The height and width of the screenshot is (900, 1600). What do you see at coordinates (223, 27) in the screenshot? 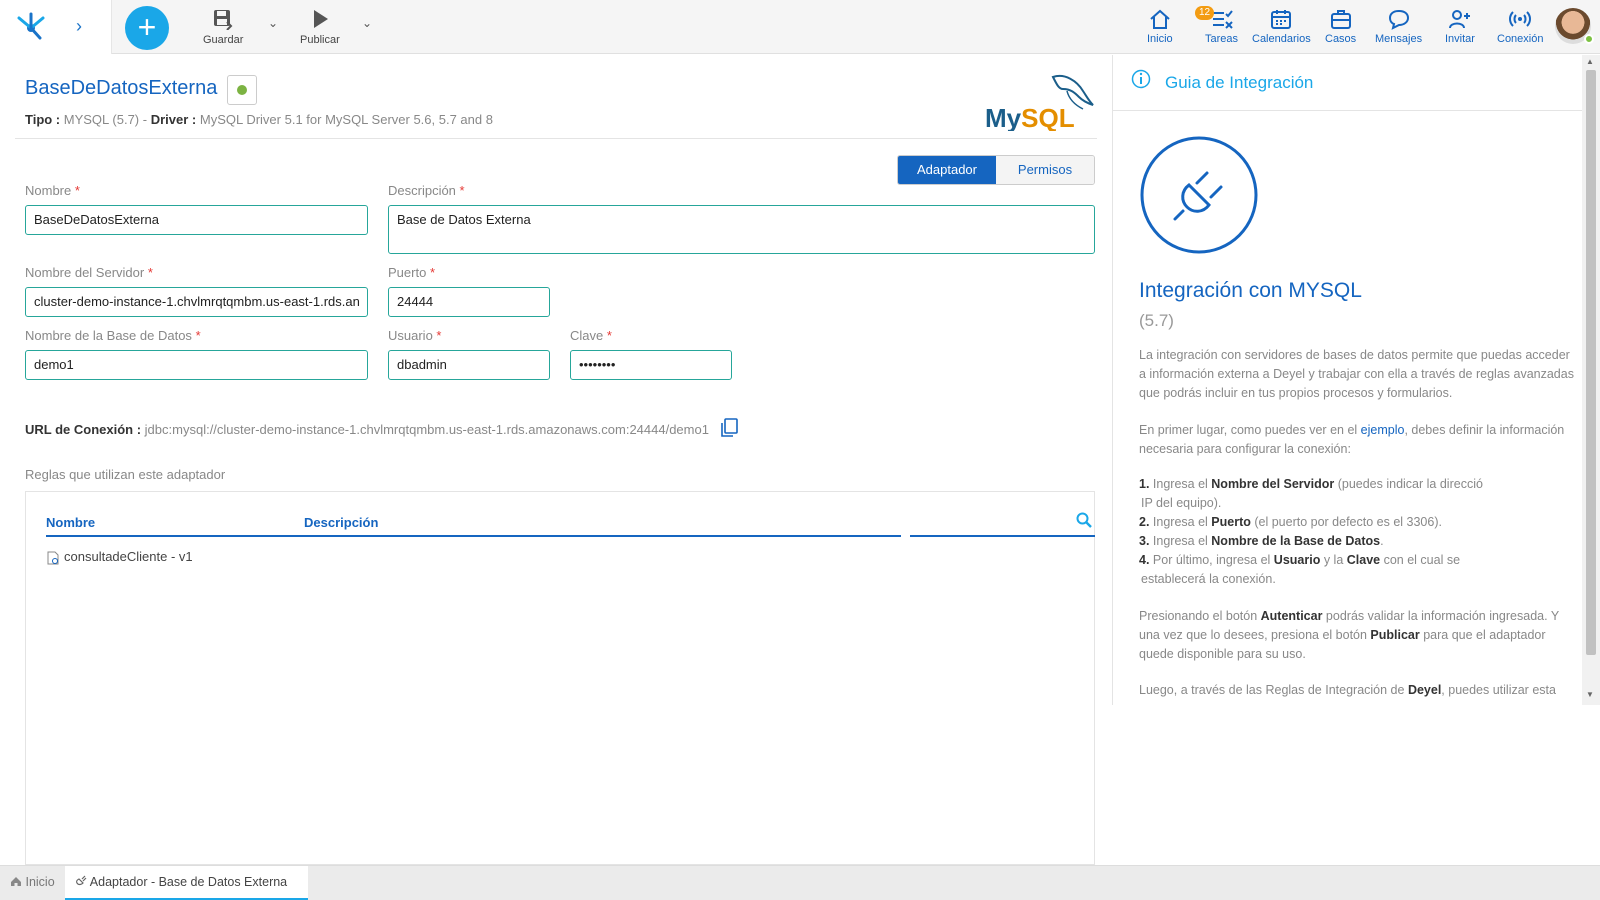
I see `save-button: Guardar` at bounding box center [223, 27].